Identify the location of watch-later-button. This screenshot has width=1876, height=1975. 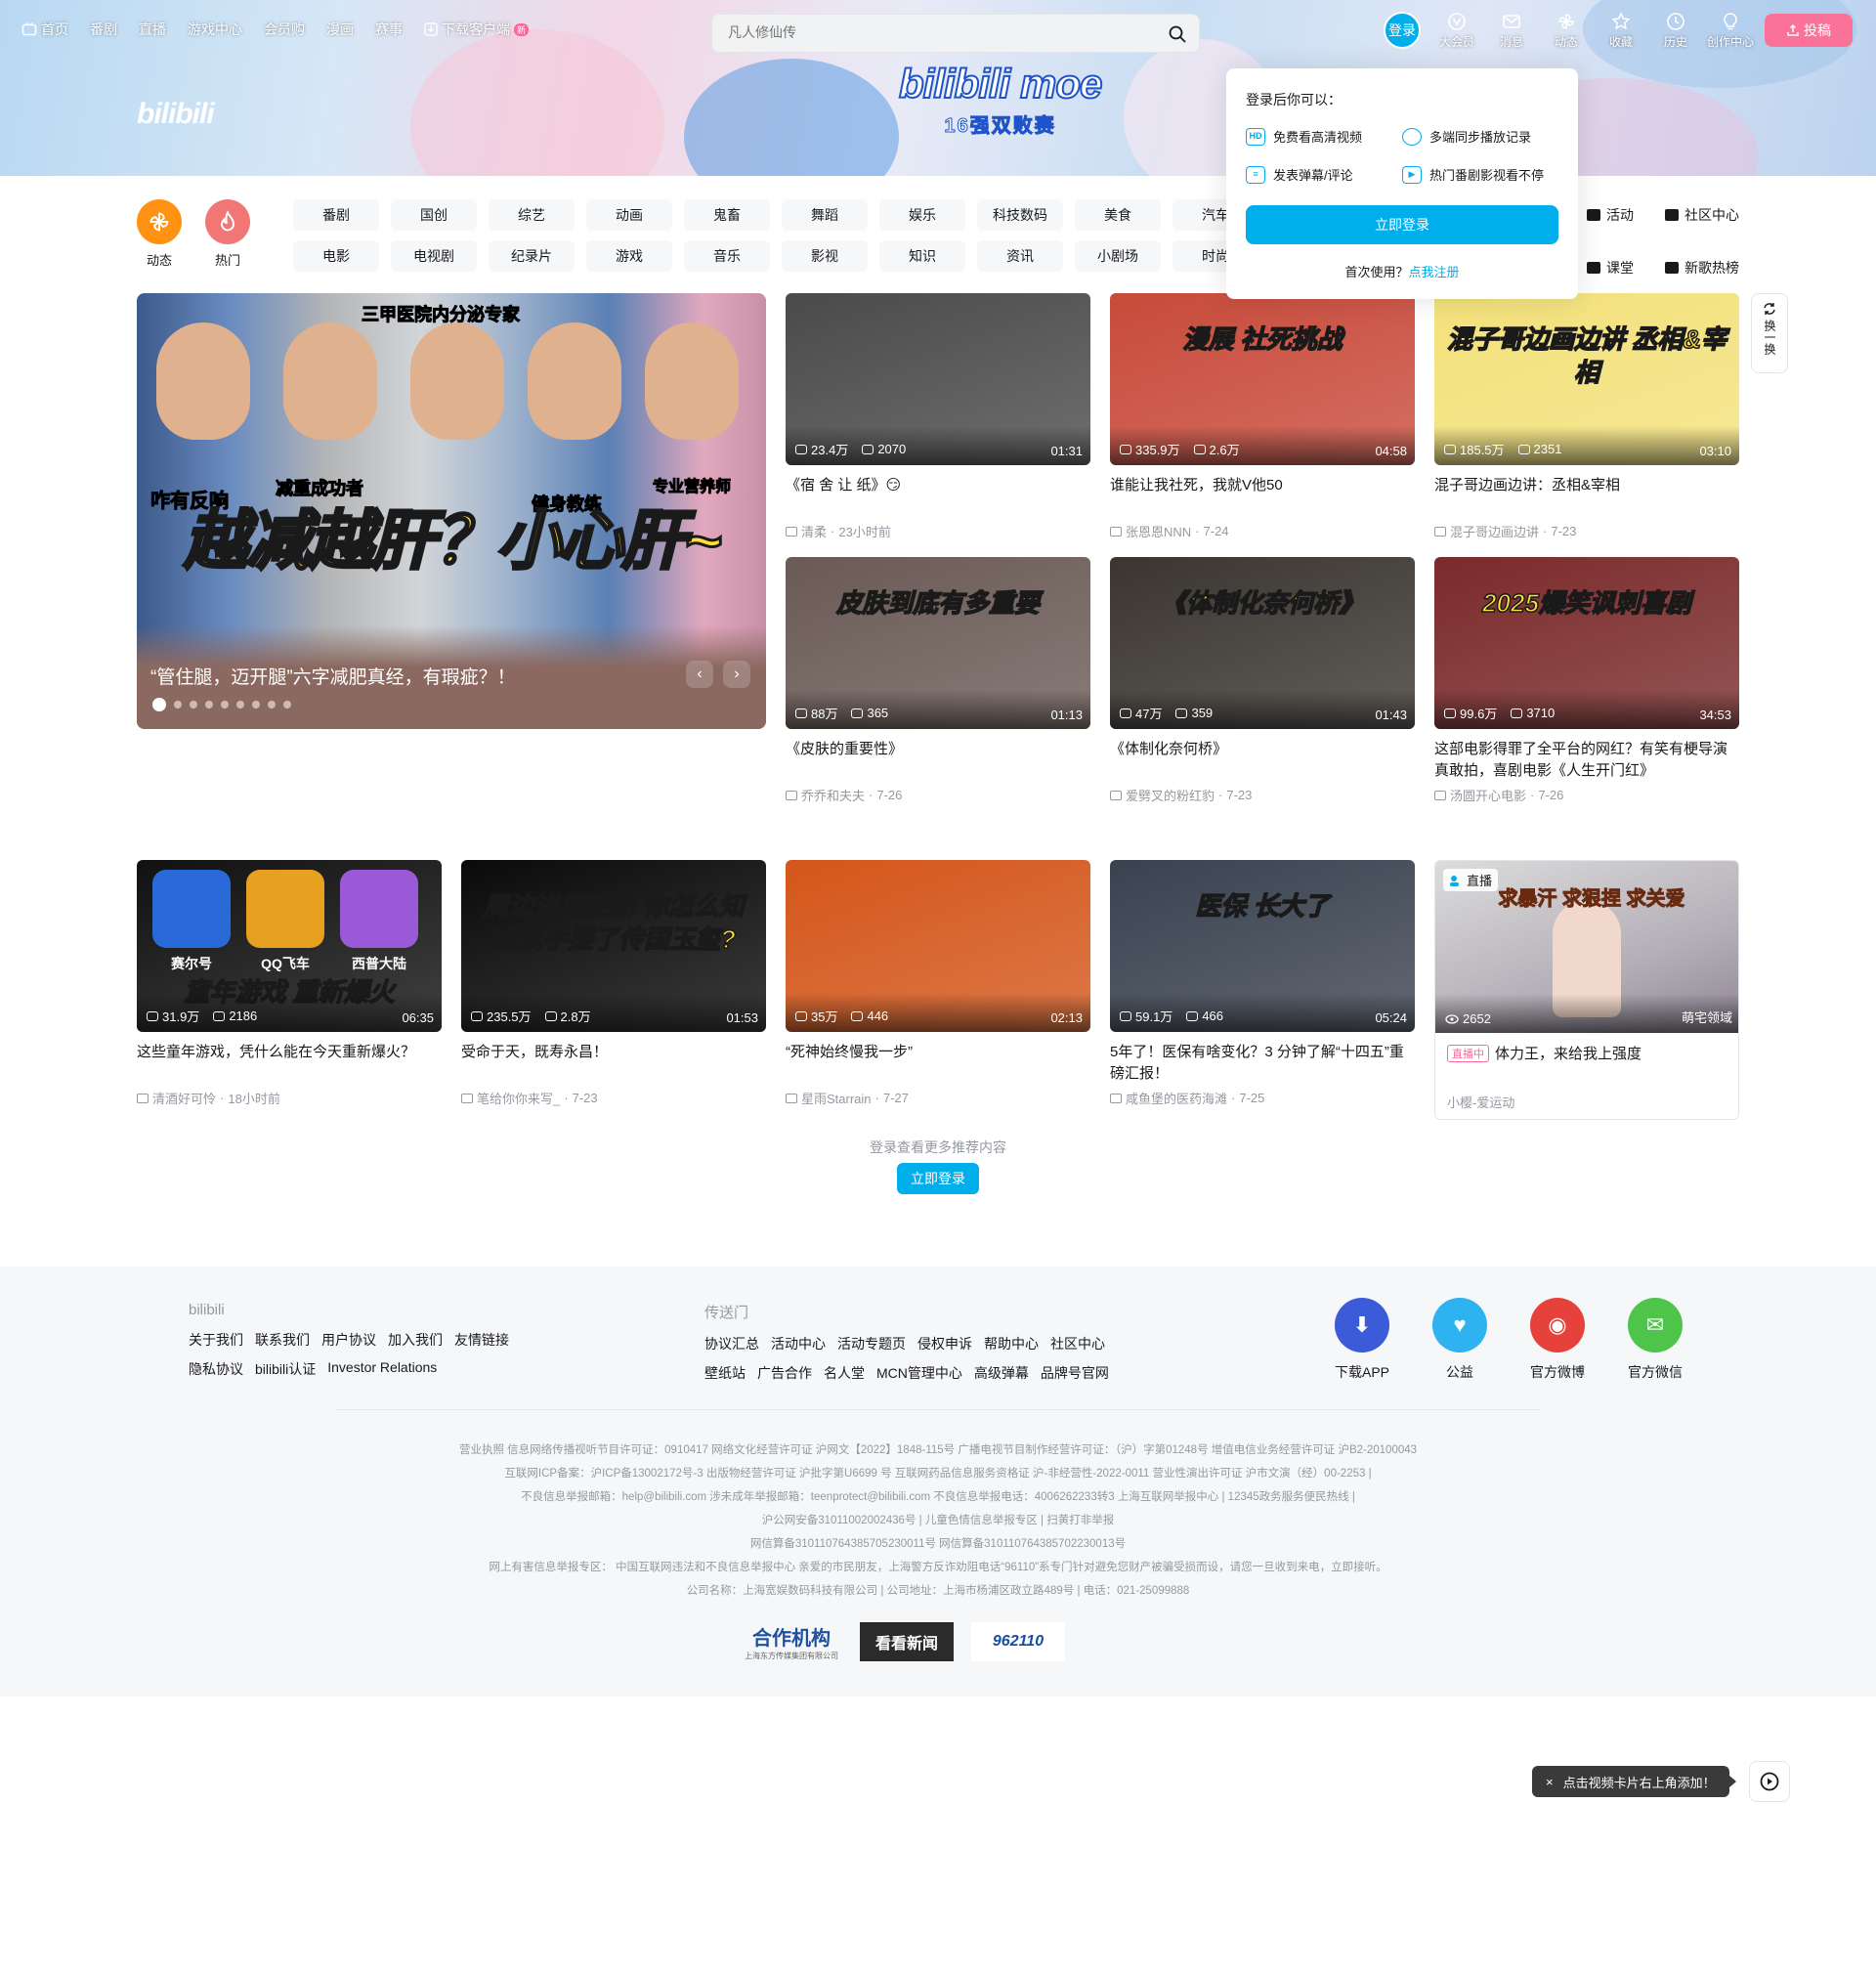
(1769, 1782).